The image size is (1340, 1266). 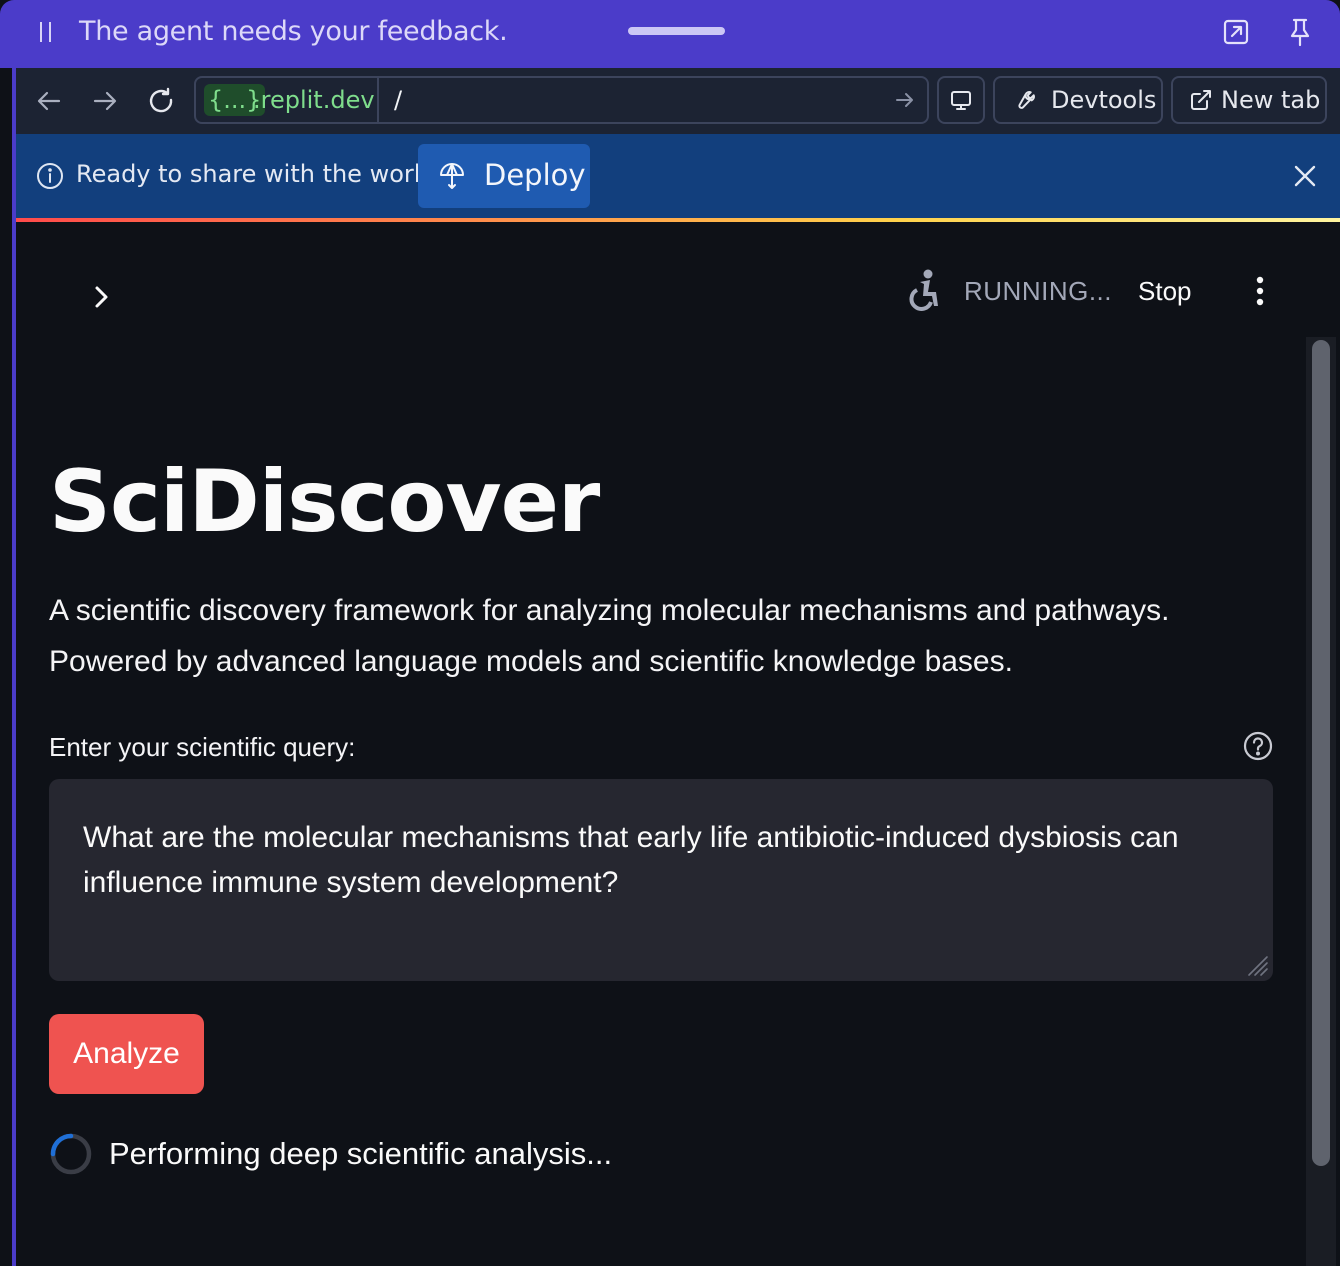 I want to click on agent-feedback-bar: The agent needs your feedback., so click(x=670, y=34).